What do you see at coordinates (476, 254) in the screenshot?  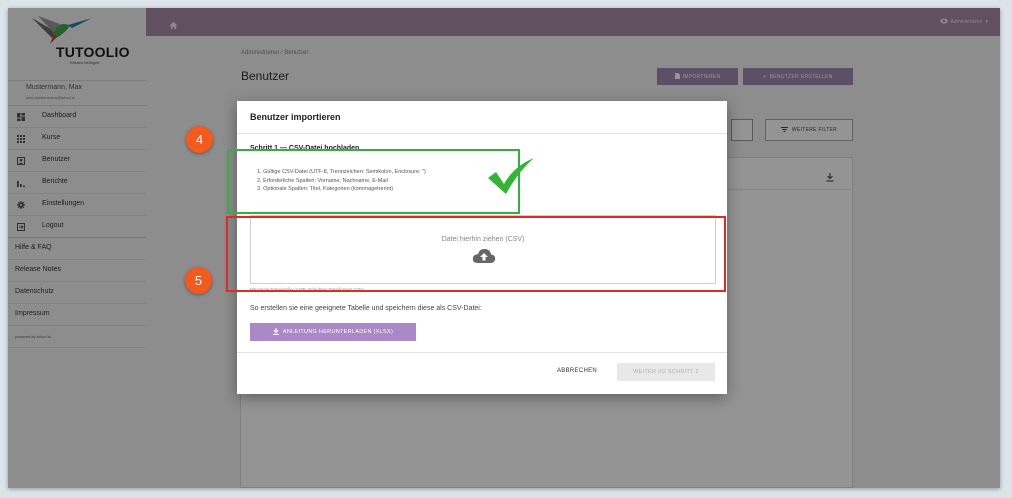 I see `highlight-box-red` at bounding box center [476, 254].